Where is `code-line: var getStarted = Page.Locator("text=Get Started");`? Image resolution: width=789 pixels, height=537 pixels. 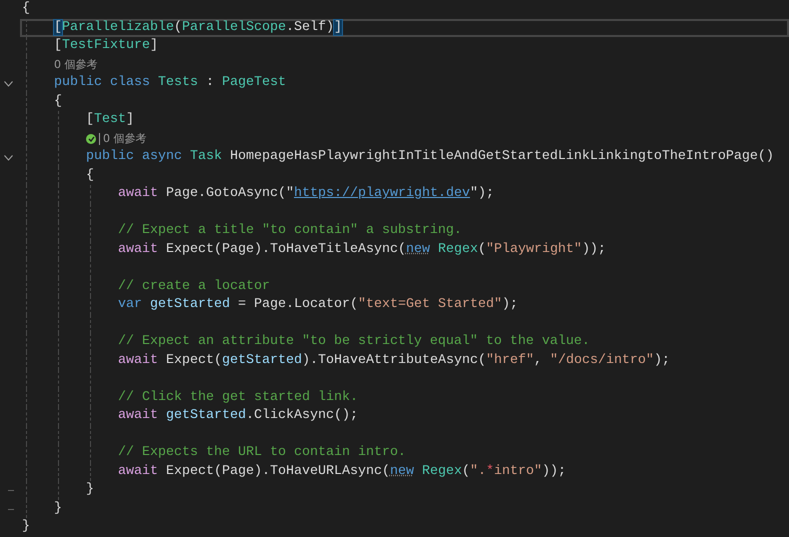 code-line: var getStarted = Page.Locator("text=Get Started"); is located at coordinates (318, 305).